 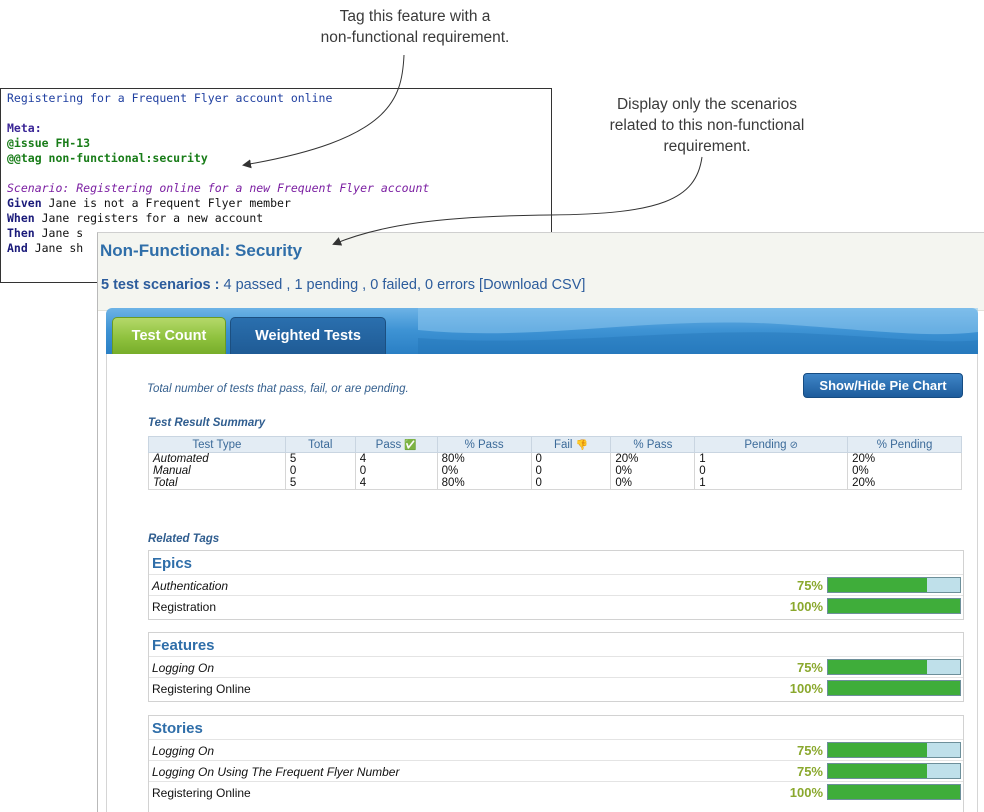 What do you see at coordinates (59, 233) in the screenshot?
I see `gherkin-step-text: Jane s` at bounding box center [59, 233].